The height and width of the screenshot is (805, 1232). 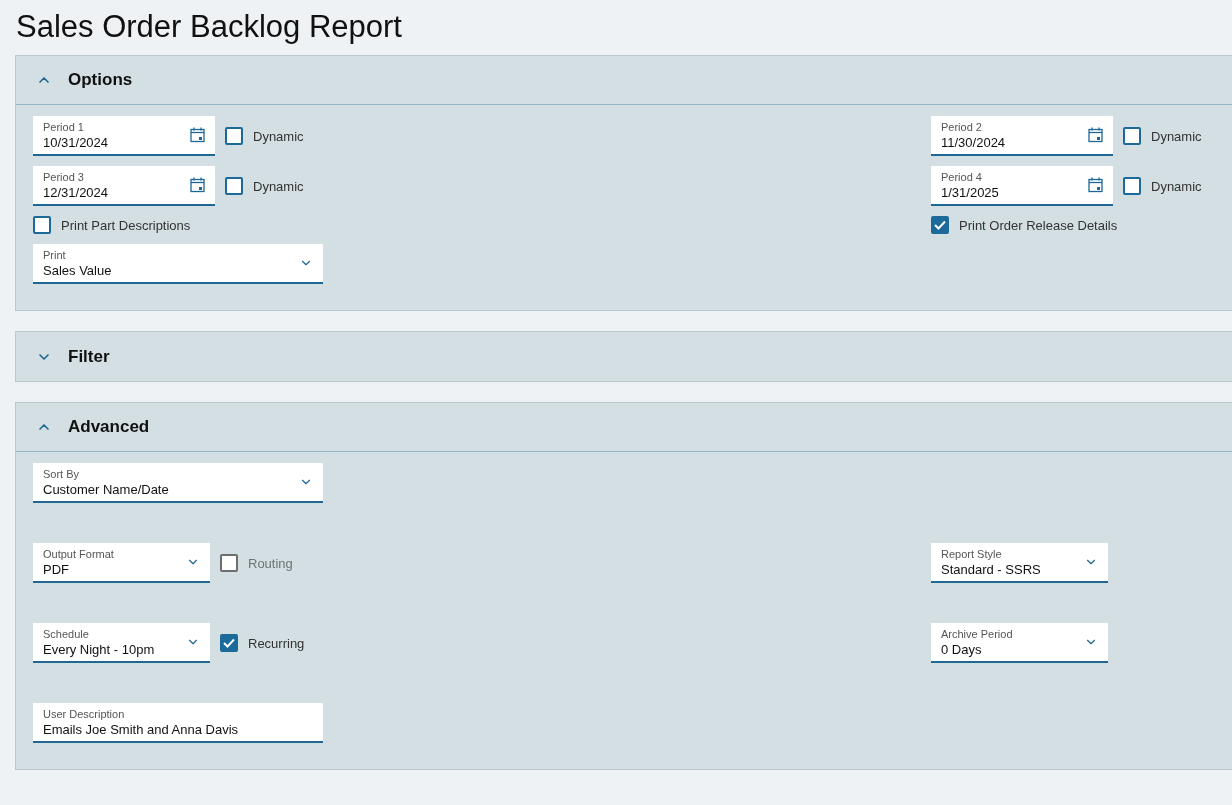 What do you see at coordinates (624, 80) in the screenshot?
I see `section-header: Options` at bounding box center [624, 80].